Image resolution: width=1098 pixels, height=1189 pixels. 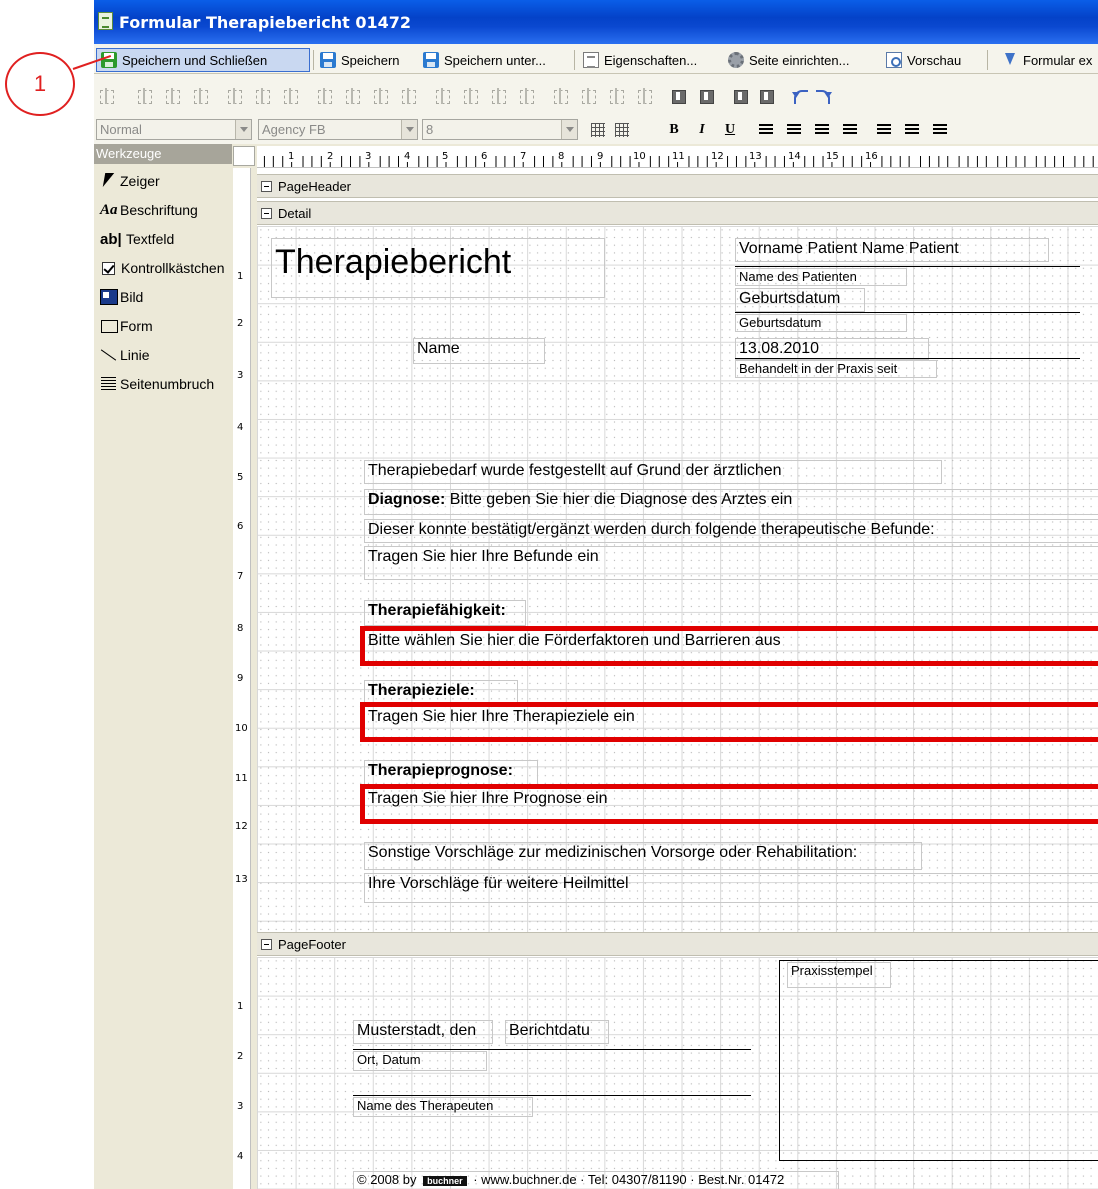 I want to click on findings-field: Tragen Sie hier Ihre Befunde ein, so click(x=731, y=563).